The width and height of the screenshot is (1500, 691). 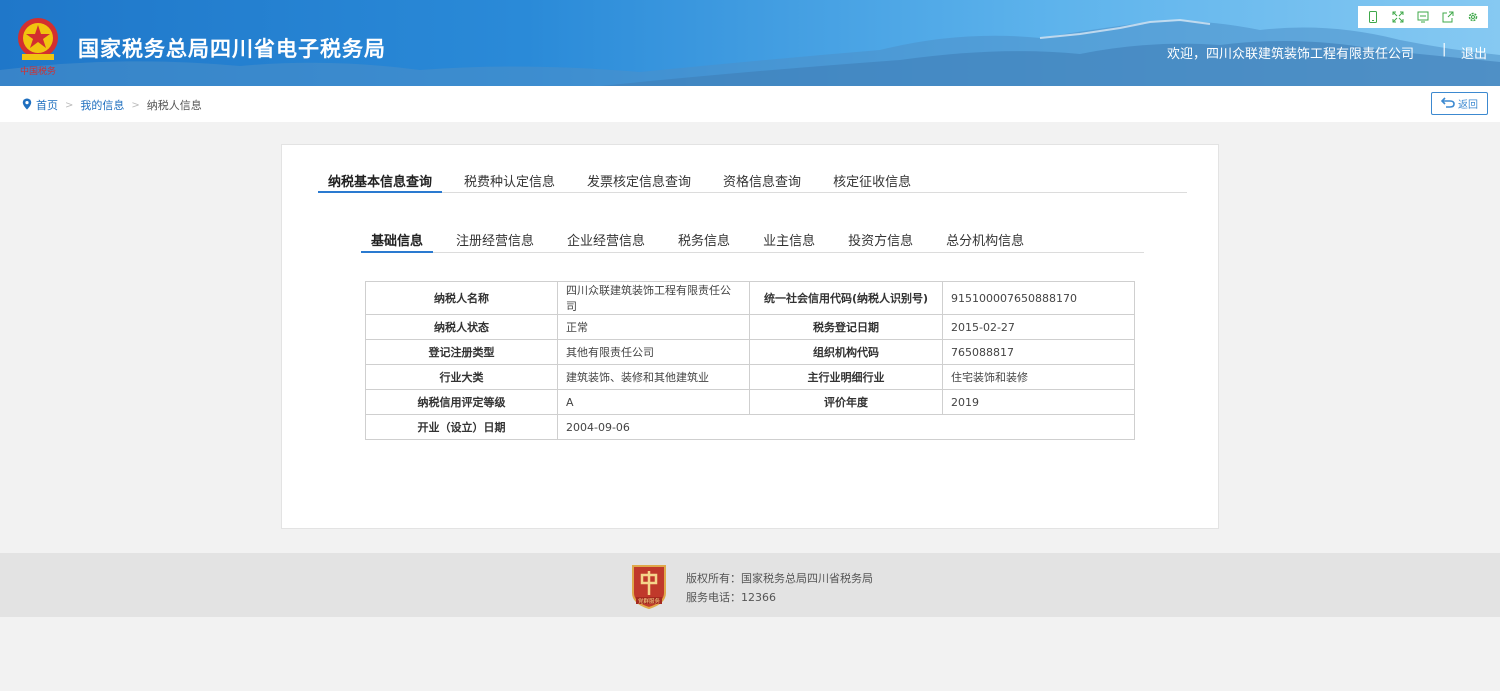 What do you see at coordinates (750, 104) in the screenshot?
I see `breadcrumb-bar: 首页 > 我的信息 > 纳税人信息` at bounding box center [750, 104].